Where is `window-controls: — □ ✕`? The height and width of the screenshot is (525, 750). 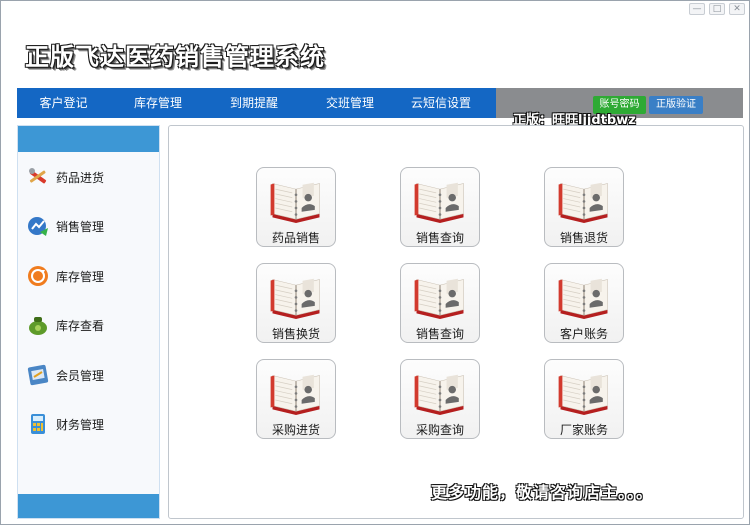 window-controls: — □ ✕ is located at coordinates (717, 9).